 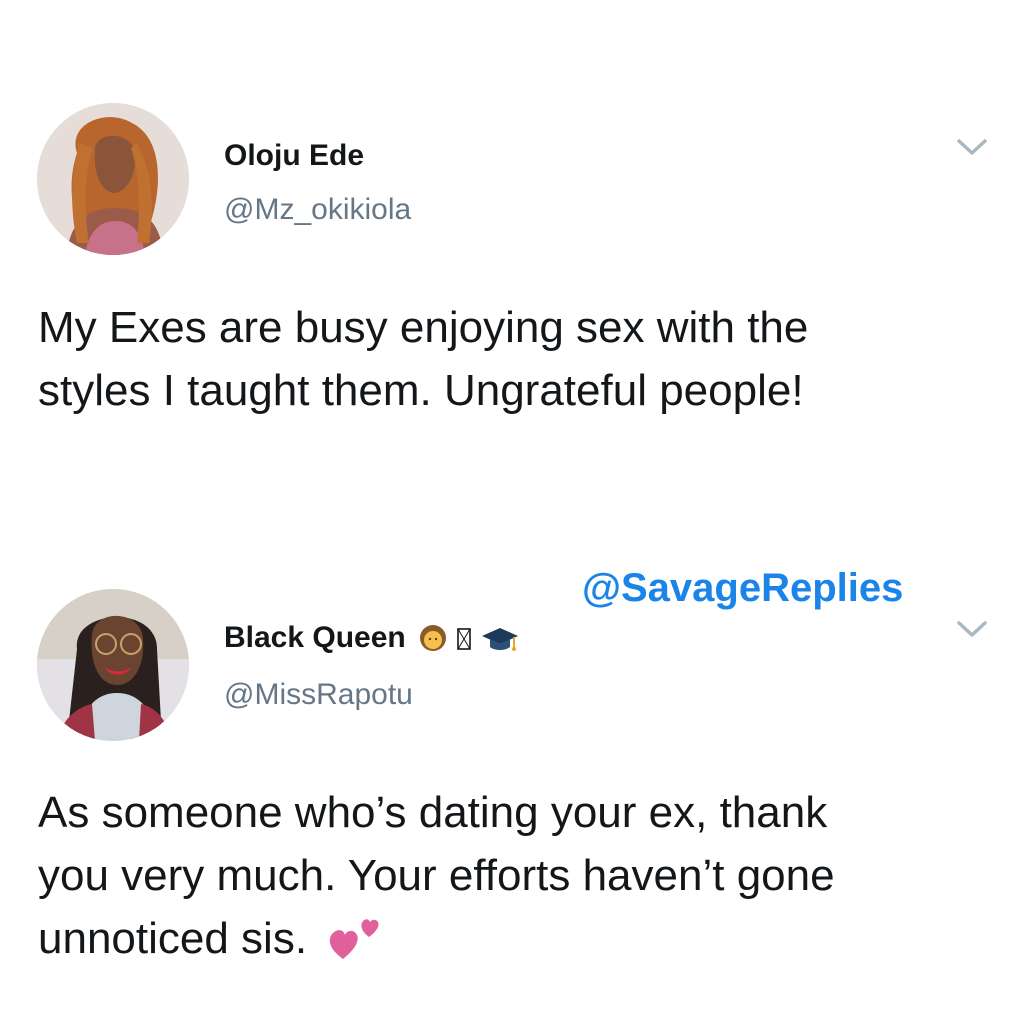 I want to click on graduation-cap-icon, so click(x=499, y=640).